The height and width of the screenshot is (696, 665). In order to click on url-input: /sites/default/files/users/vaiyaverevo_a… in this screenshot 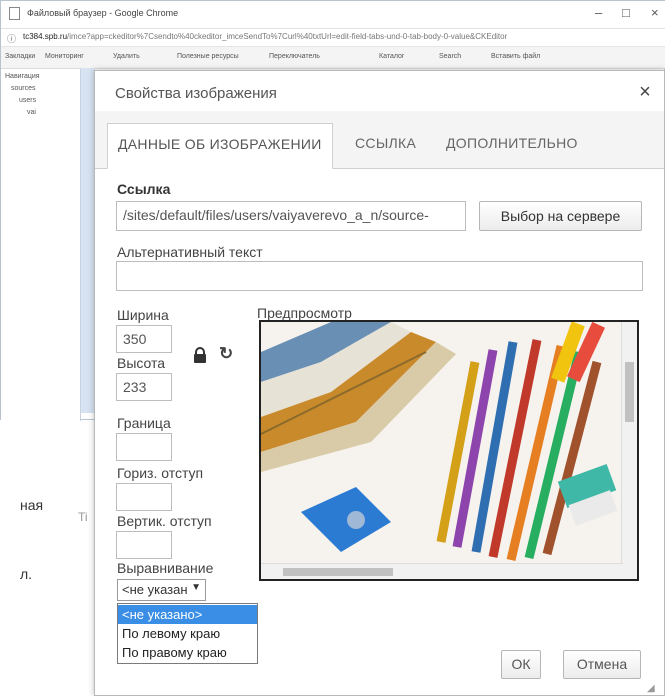, I will do `click(291, 216)`.